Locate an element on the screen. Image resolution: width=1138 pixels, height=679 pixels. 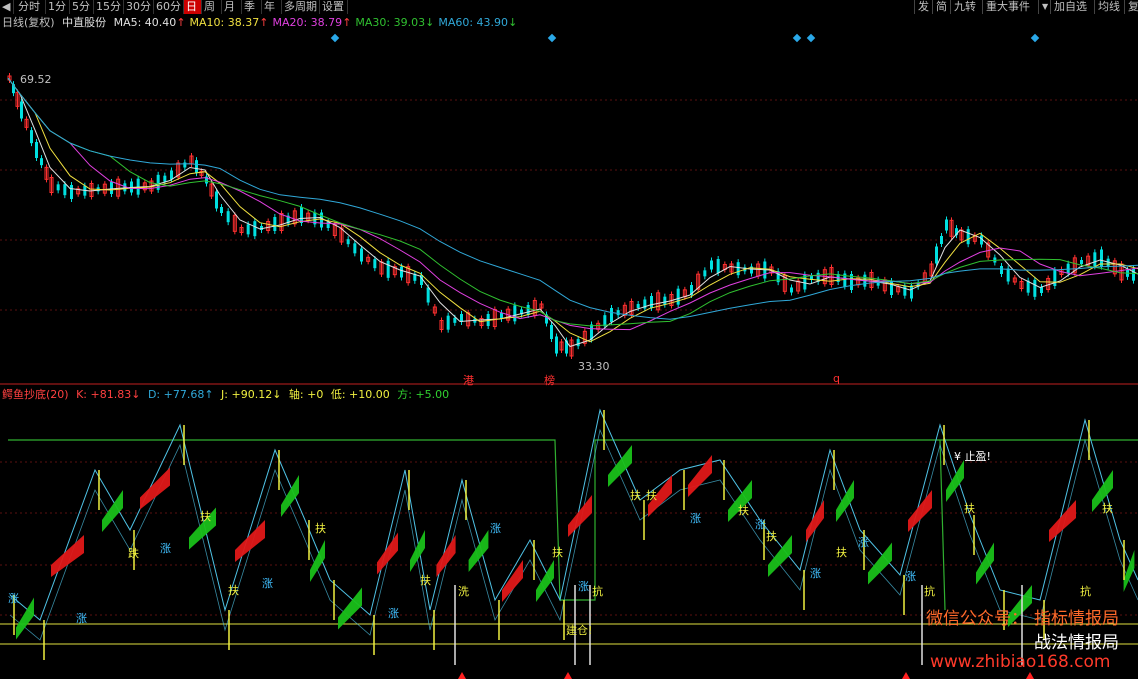
event-marker-bang: 榜 is located at coordinates (549, 380).